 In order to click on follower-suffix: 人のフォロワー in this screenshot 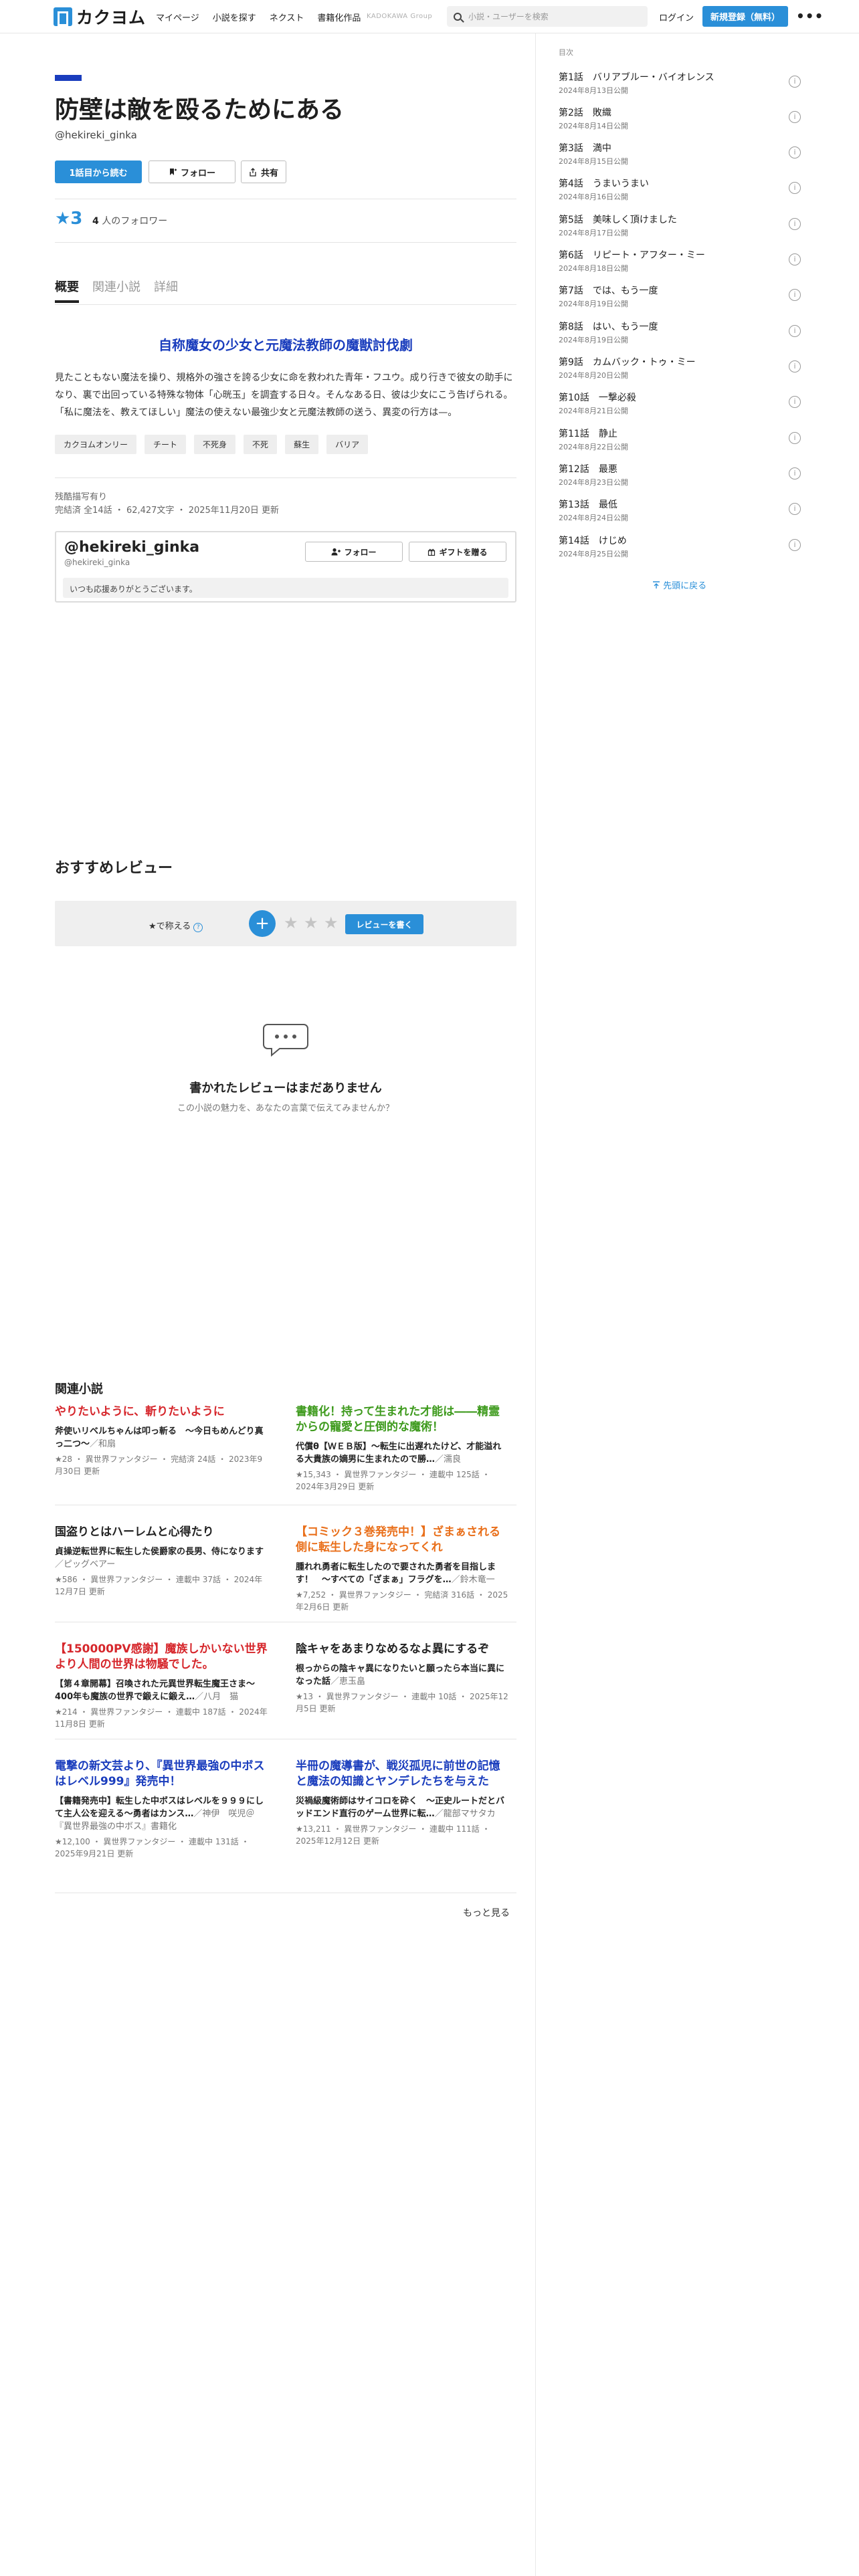, I will do `click(135, 221)`.